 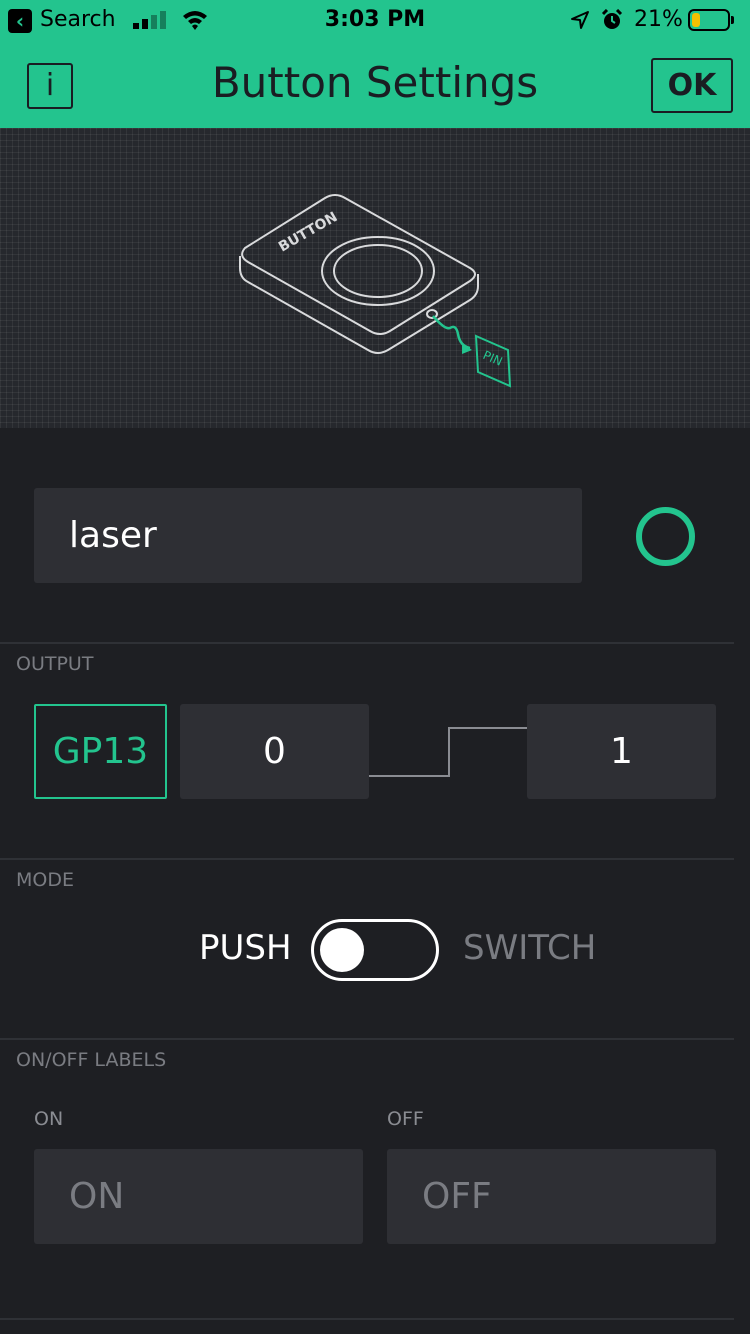 I want to click on off-label-input, so click(x=551, y=1196).